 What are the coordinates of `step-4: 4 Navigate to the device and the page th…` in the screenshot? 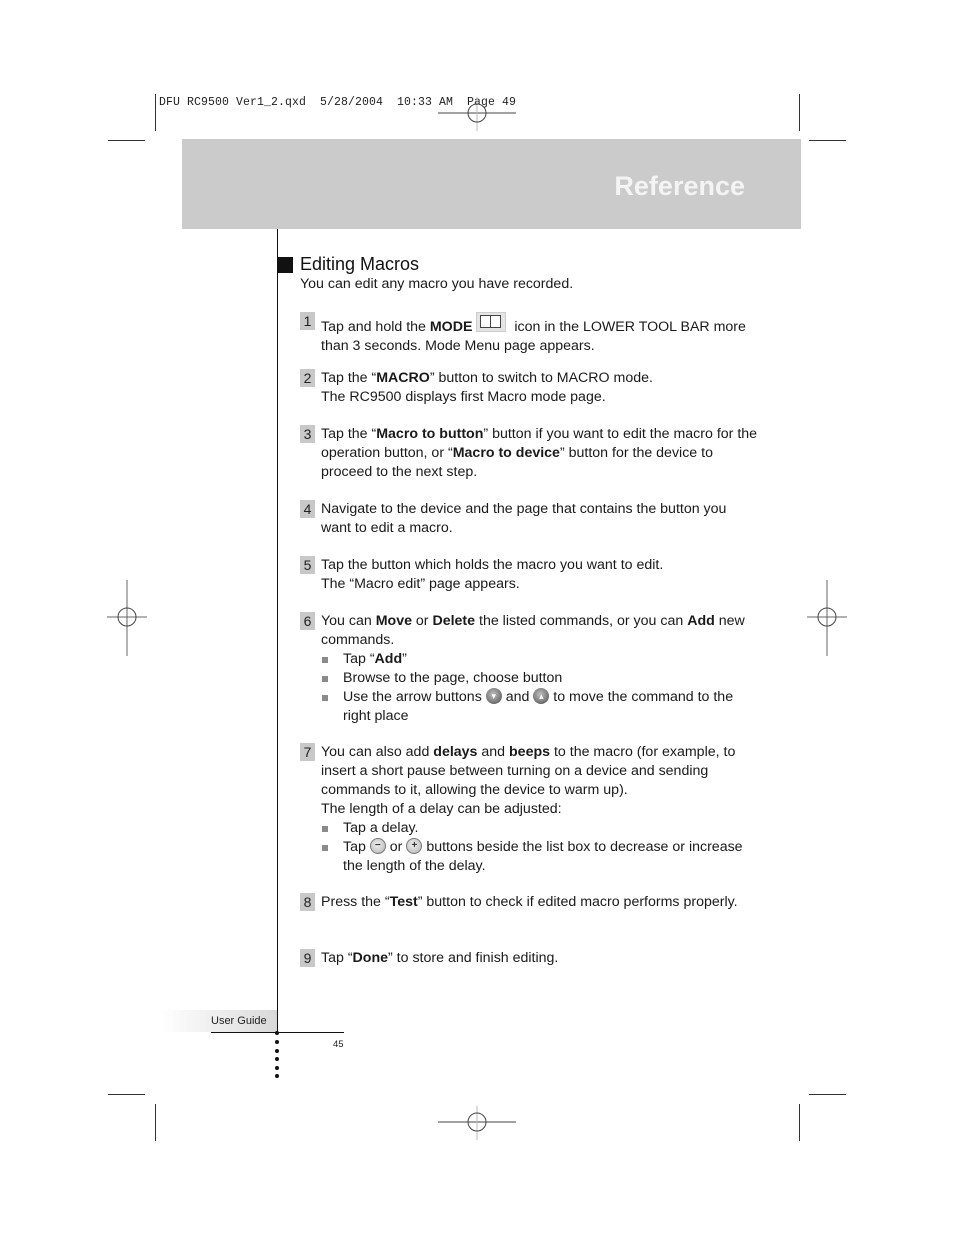 It's located at (530, 519).